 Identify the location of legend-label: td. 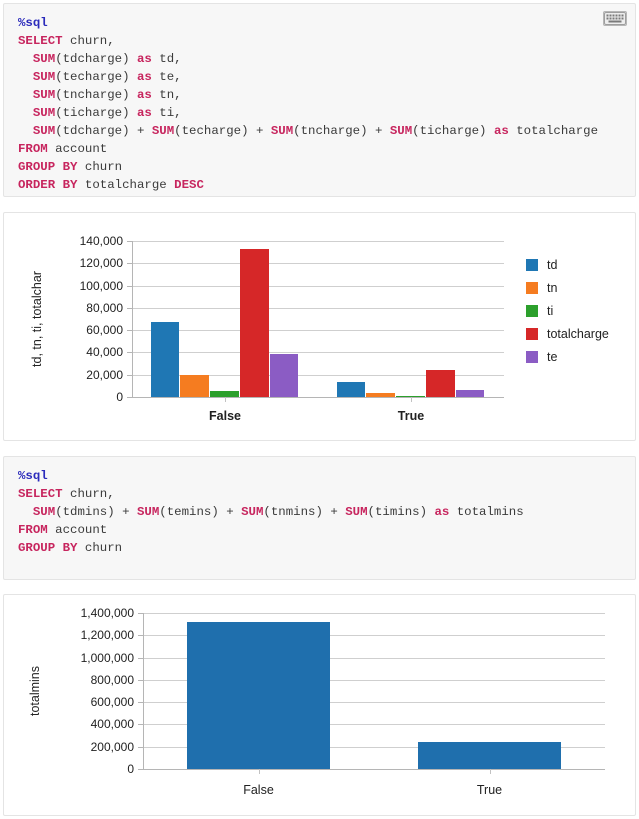
(552, 265).